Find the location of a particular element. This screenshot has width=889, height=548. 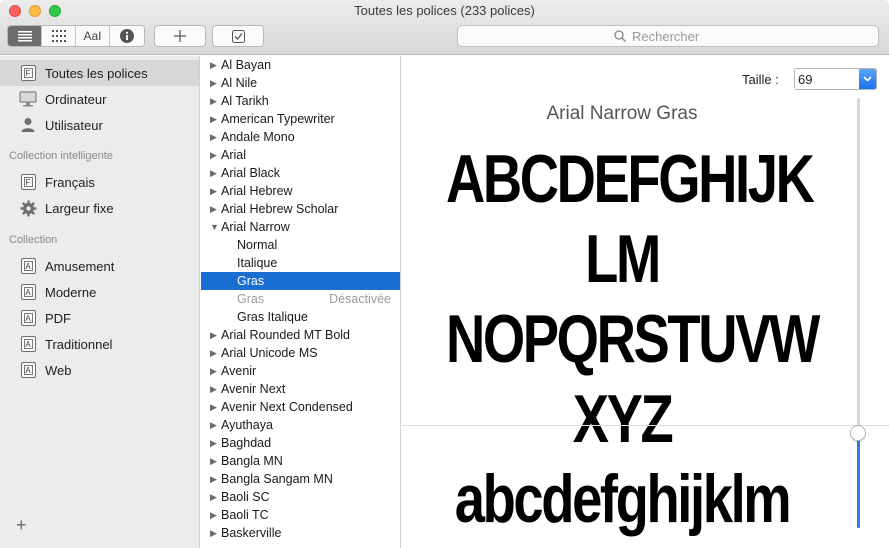

font-family-row: ▶ Arial Unicode MS is located at coordinates (300, 353).